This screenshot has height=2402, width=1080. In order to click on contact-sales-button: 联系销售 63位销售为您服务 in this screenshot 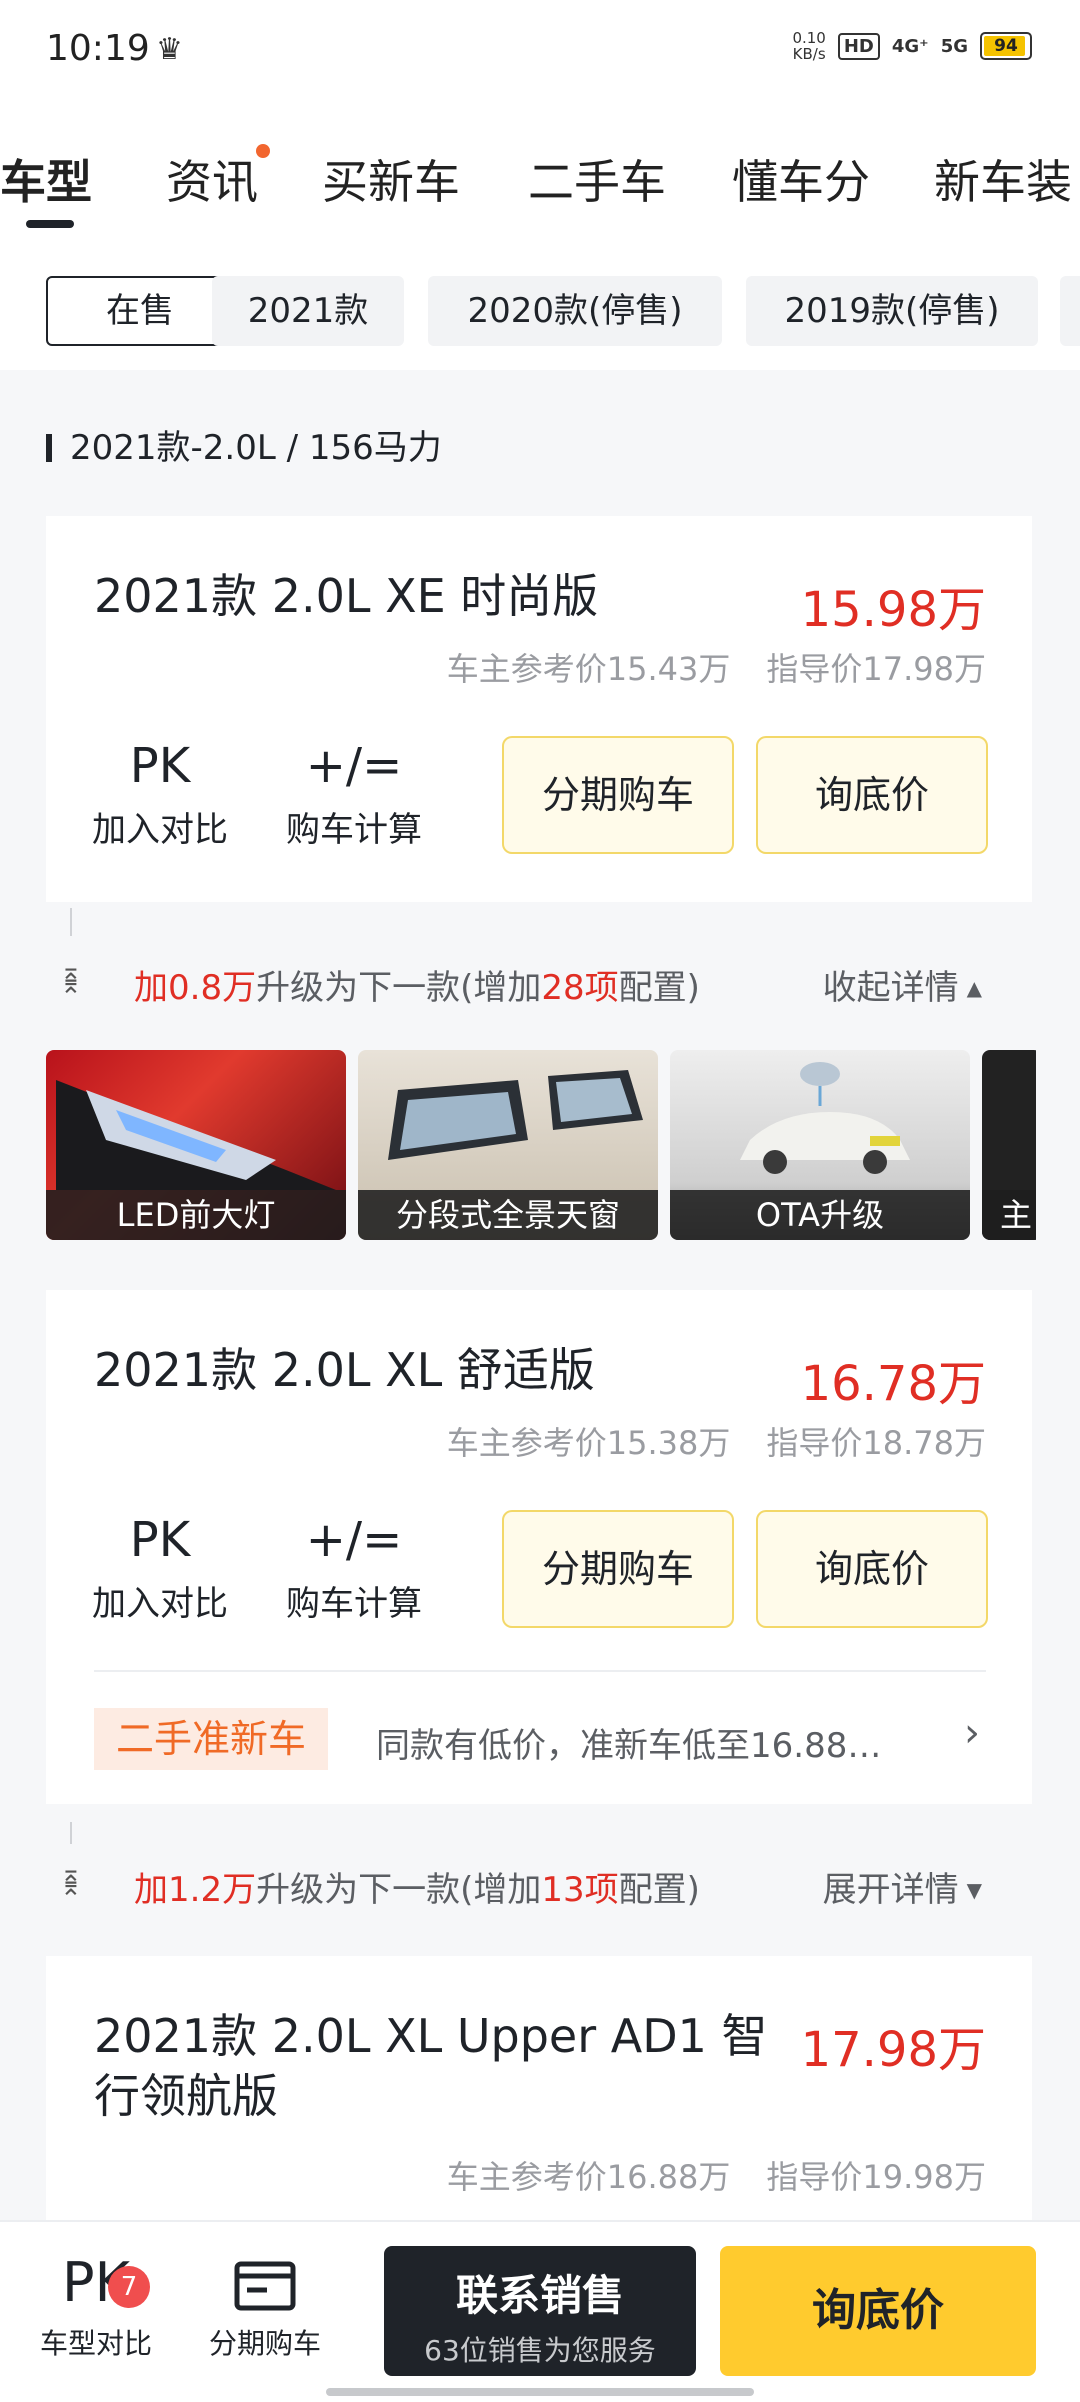, I will do `click(540, 2311)`.